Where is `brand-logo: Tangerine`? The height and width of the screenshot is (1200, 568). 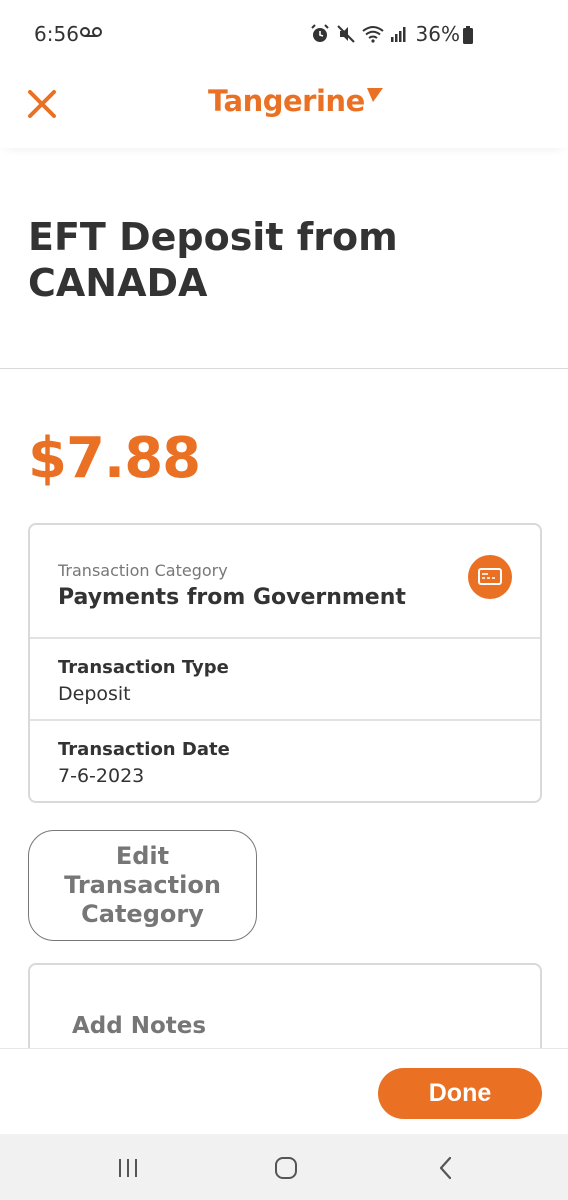
brand-logo: Tangerine is located at coordinates (295, 101).